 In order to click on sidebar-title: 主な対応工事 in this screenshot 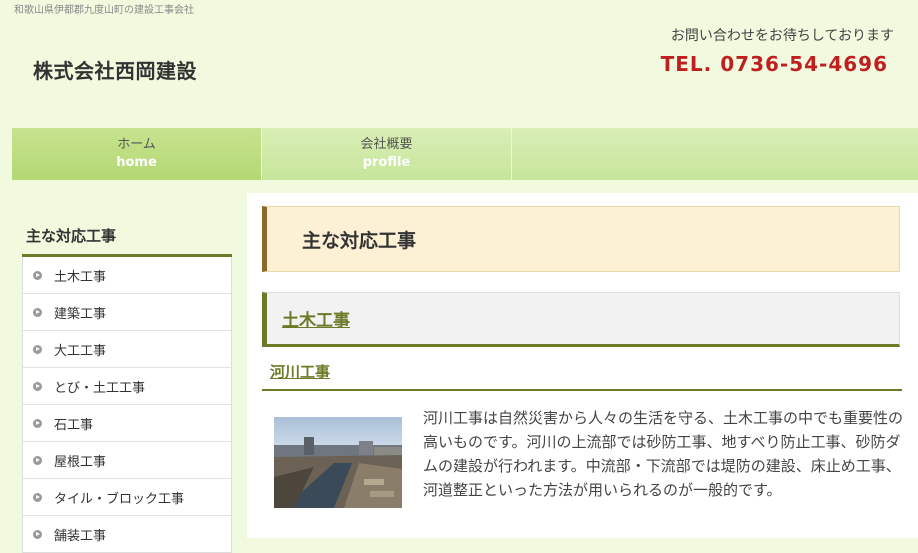, I will do `click(127, 236)`.